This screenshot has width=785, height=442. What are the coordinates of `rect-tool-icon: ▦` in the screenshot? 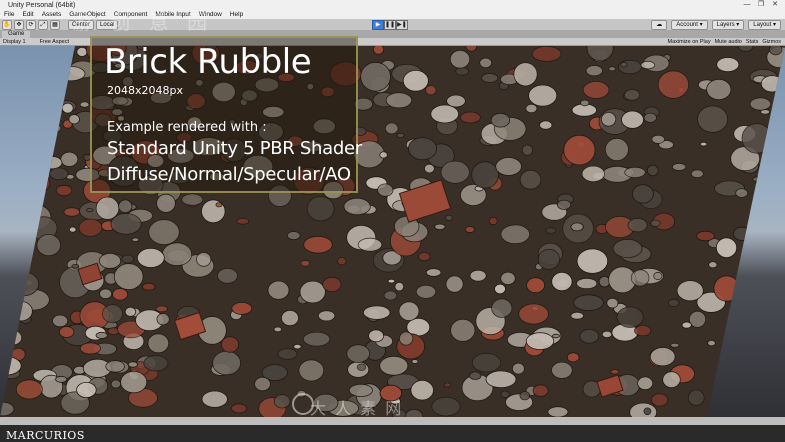 It's located at (55, 24).